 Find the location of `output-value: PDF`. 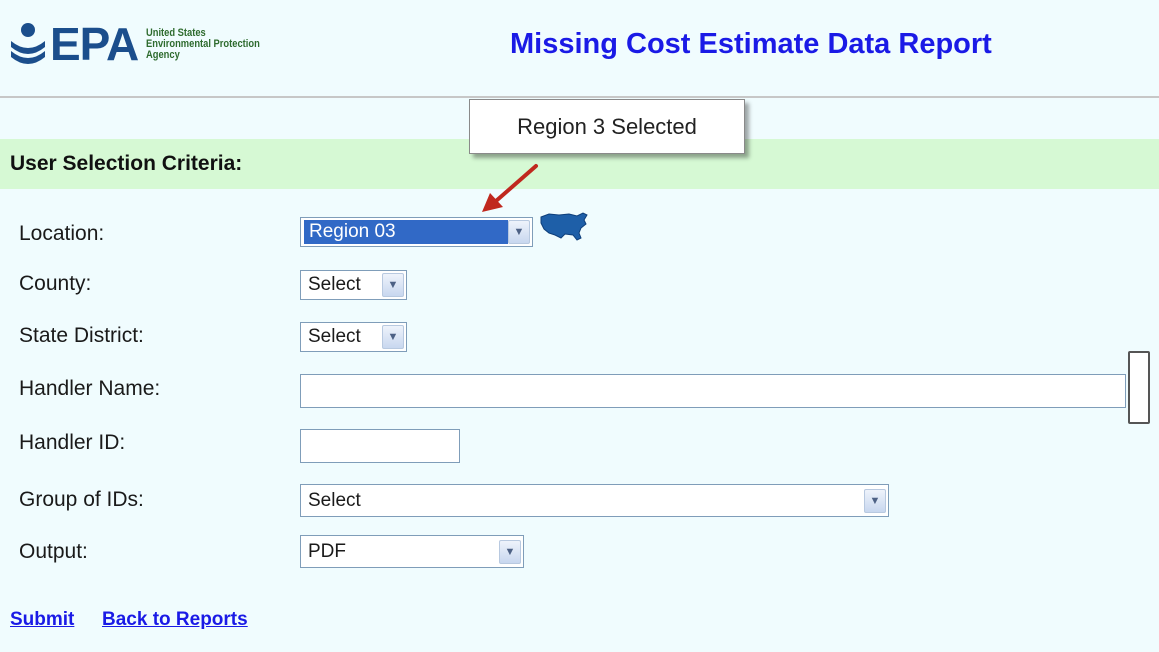

output-value: PDF is located at coordinates (327, 551).